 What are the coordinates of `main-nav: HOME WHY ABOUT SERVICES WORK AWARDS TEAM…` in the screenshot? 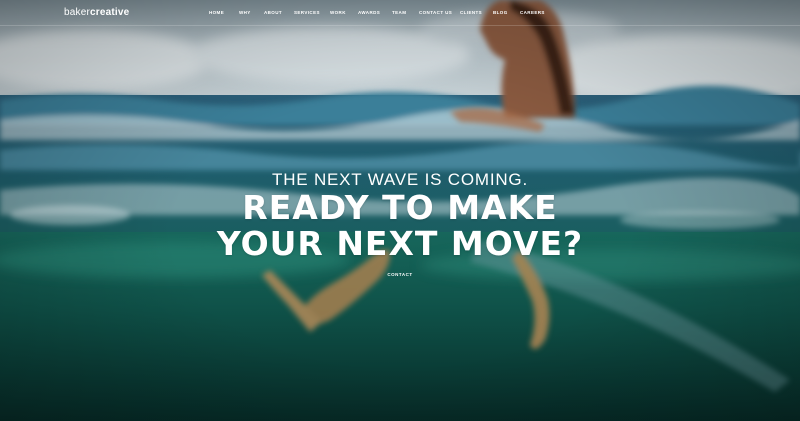 It's located at (400, 15).